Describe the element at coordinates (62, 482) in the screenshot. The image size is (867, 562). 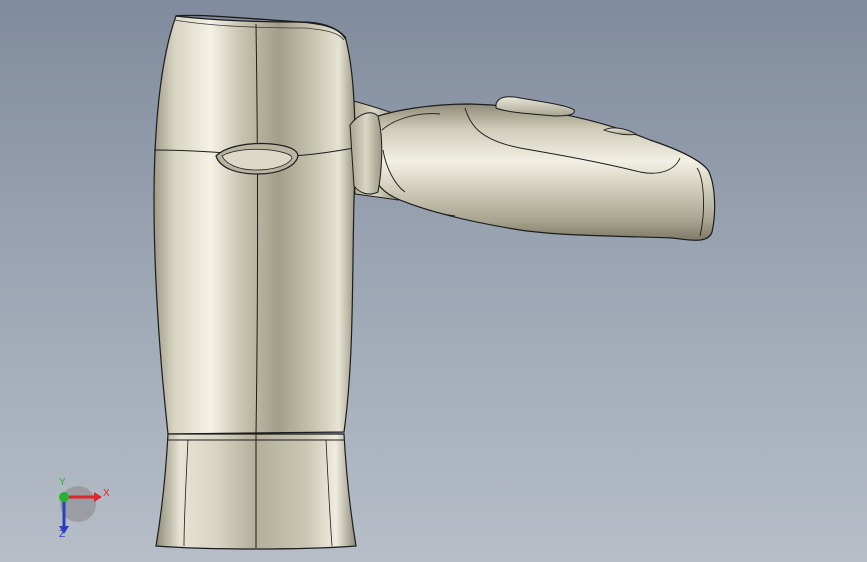
I see `y-axis-label: Y` at that location.